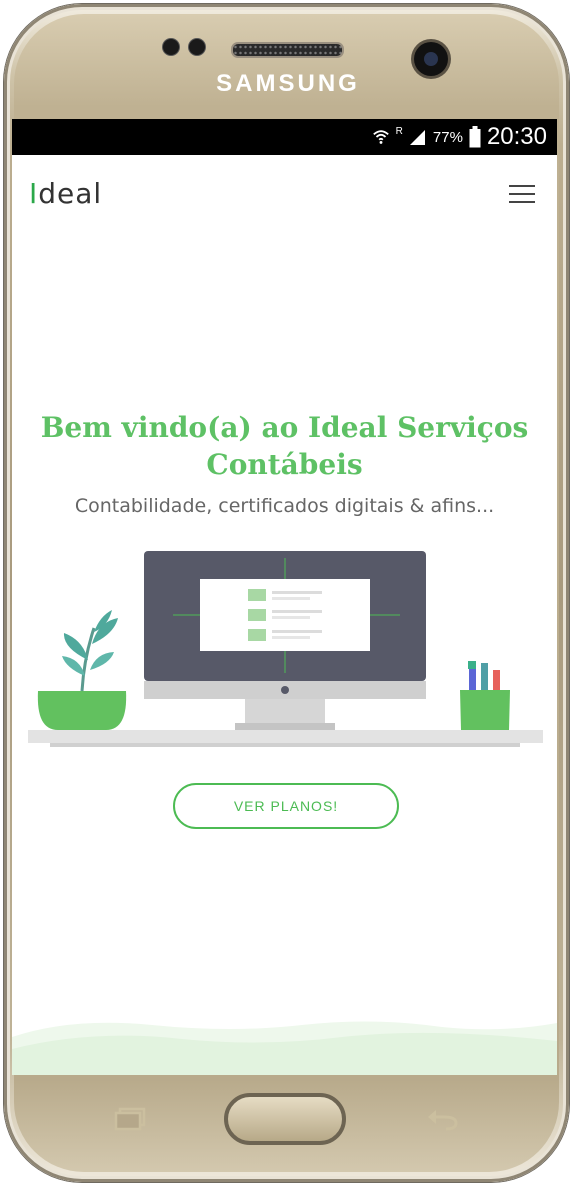 The width and height of the screenshot is (575, 1187). Describe the element at coordinates (284, 137) in the screenshot. I see `status-bar: R 77% 20:30` at that location.